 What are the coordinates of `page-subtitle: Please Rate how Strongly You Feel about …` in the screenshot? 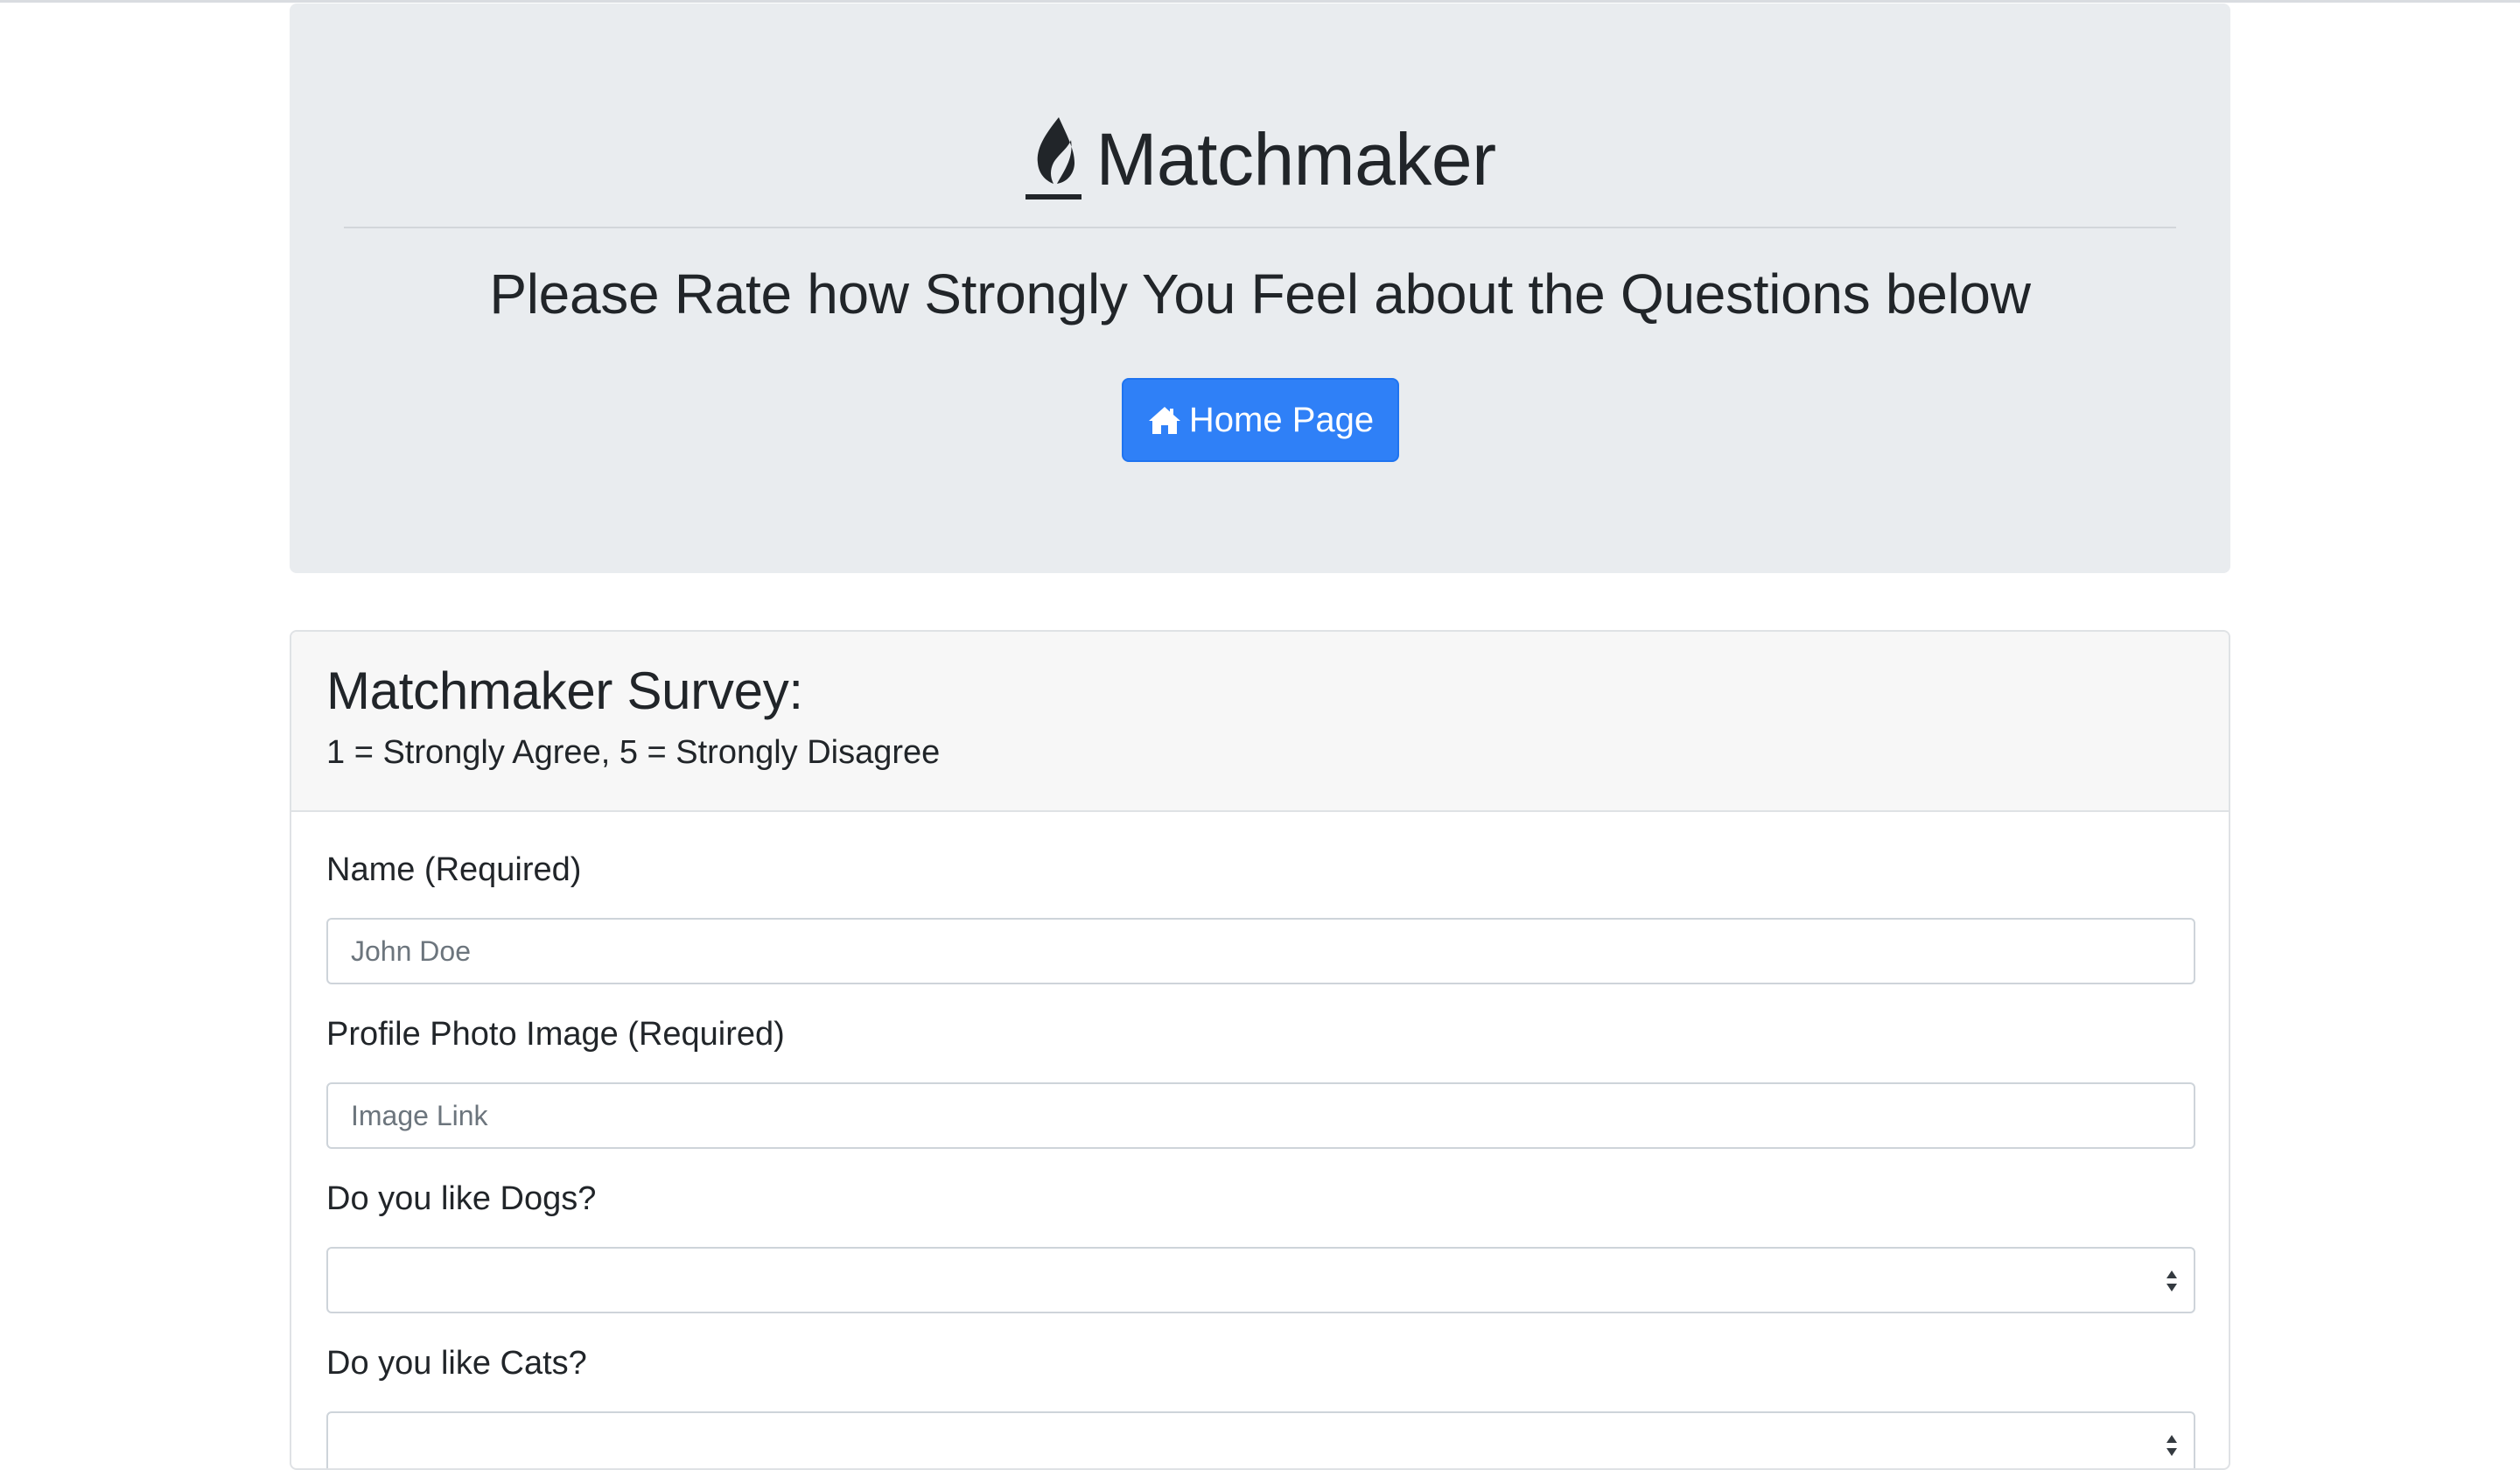 It's located at (1260, 294).